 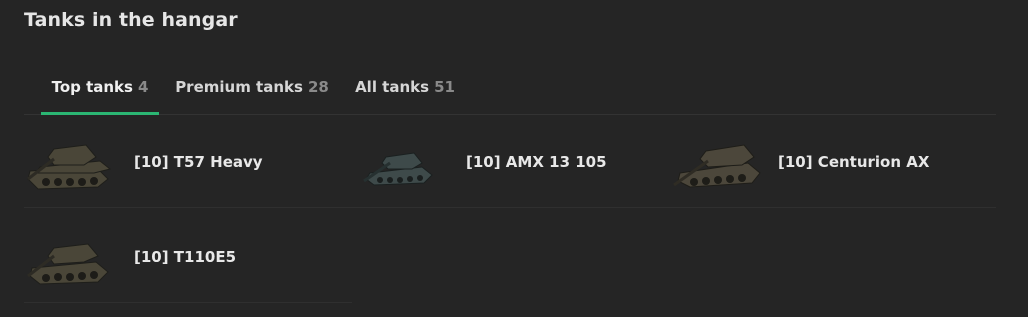 I want to click on tank-item: [10] Centurion AX, so click(x=828, y=162).